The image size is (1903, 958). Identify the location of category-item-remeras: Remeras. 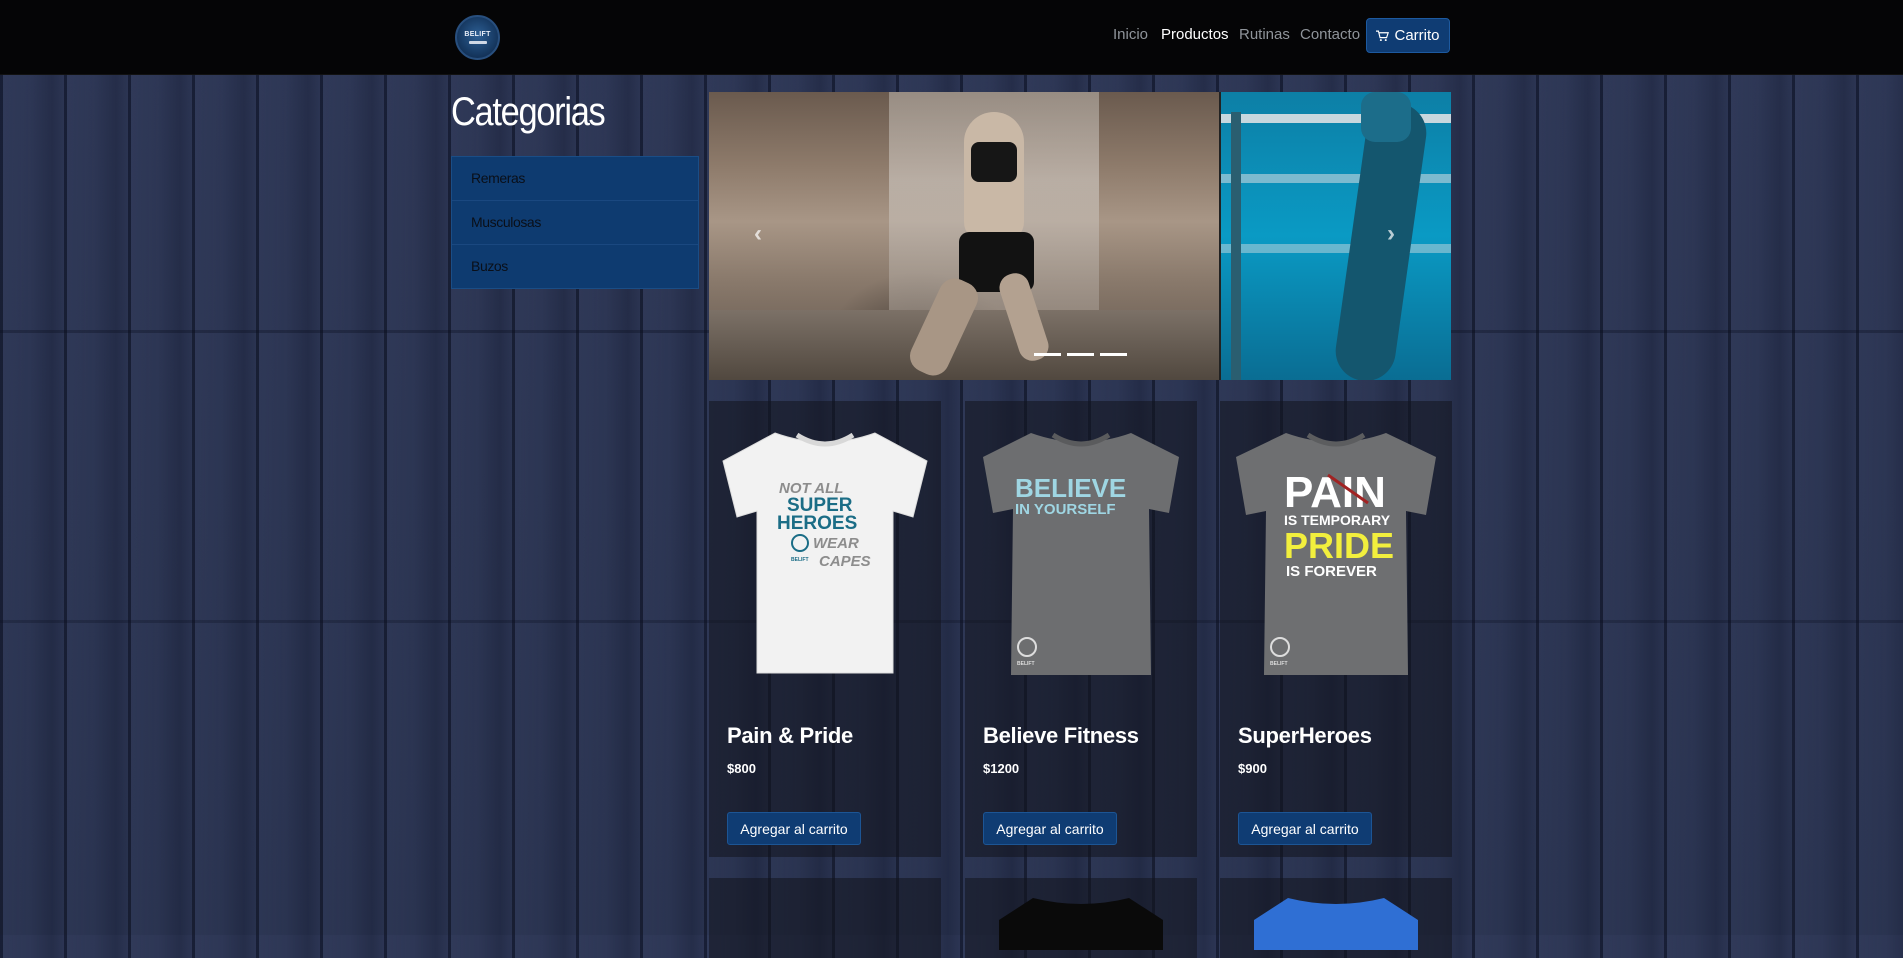
(575, 179).